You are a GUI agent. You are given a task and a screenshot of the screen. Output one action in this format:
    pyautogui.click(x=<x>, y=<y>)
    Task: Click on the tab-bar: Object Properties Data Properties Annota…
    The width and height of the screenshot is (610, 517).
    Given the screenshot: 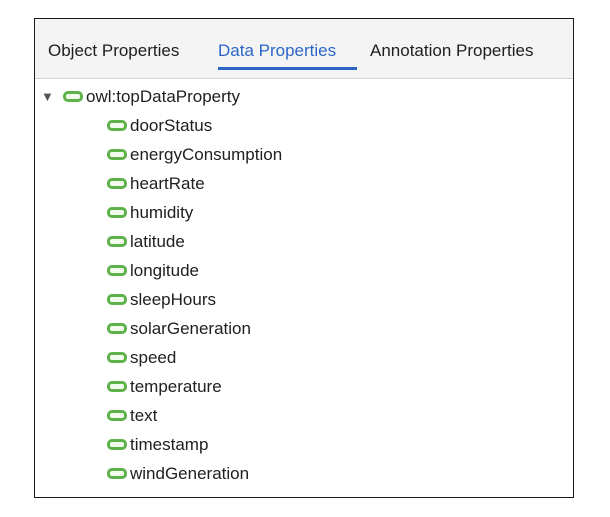 What is the action you would take?
    pyautogui.click(x=304, y=49)
    